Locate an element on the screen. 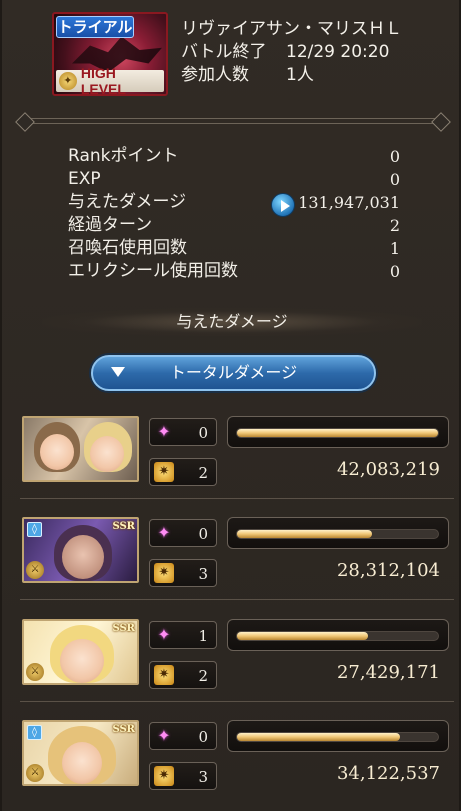  stat-elixir-uses: エリクシール使用回数 0 is located at coordinates (234, 271).